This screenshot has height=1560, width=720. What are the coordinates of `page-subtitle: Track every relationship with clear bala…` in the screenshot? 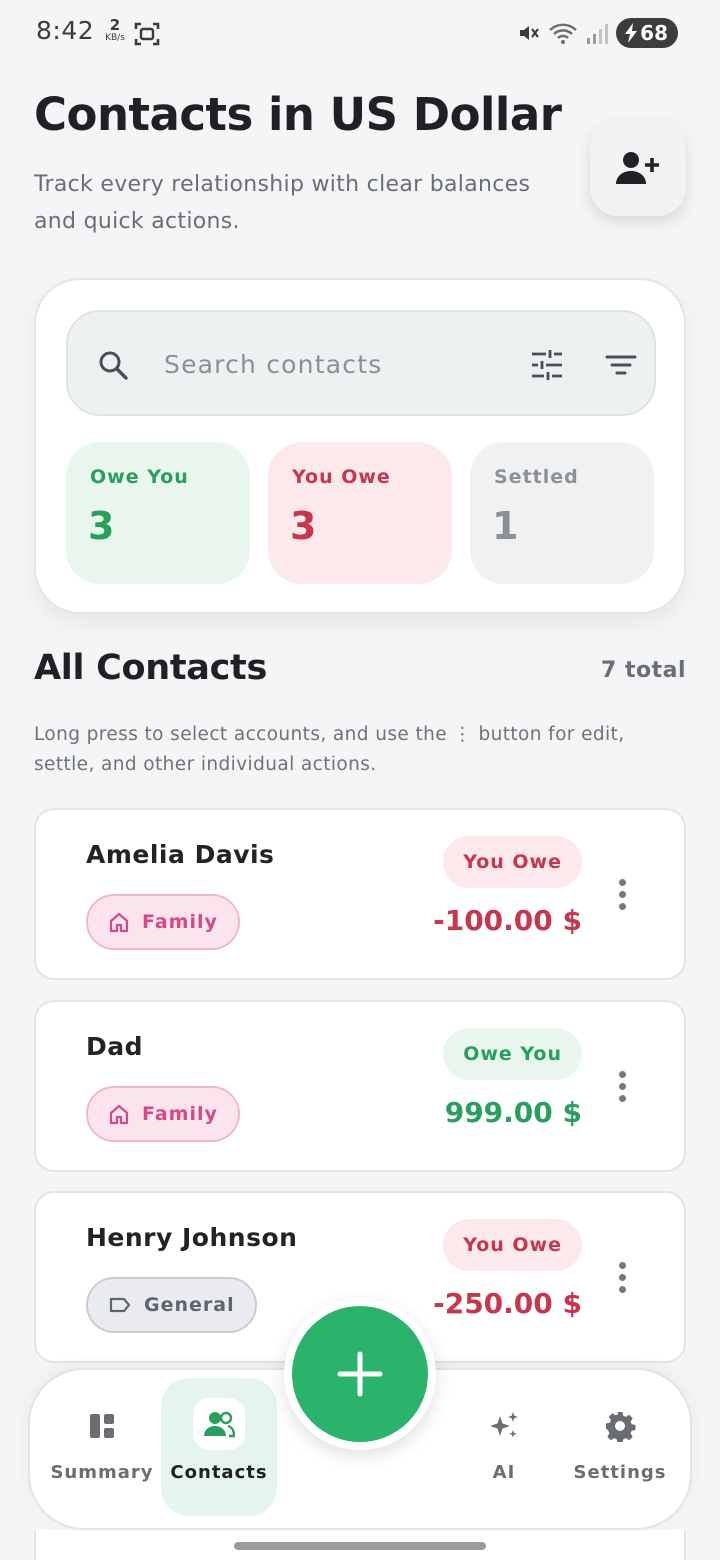 It's located at (282, 203).